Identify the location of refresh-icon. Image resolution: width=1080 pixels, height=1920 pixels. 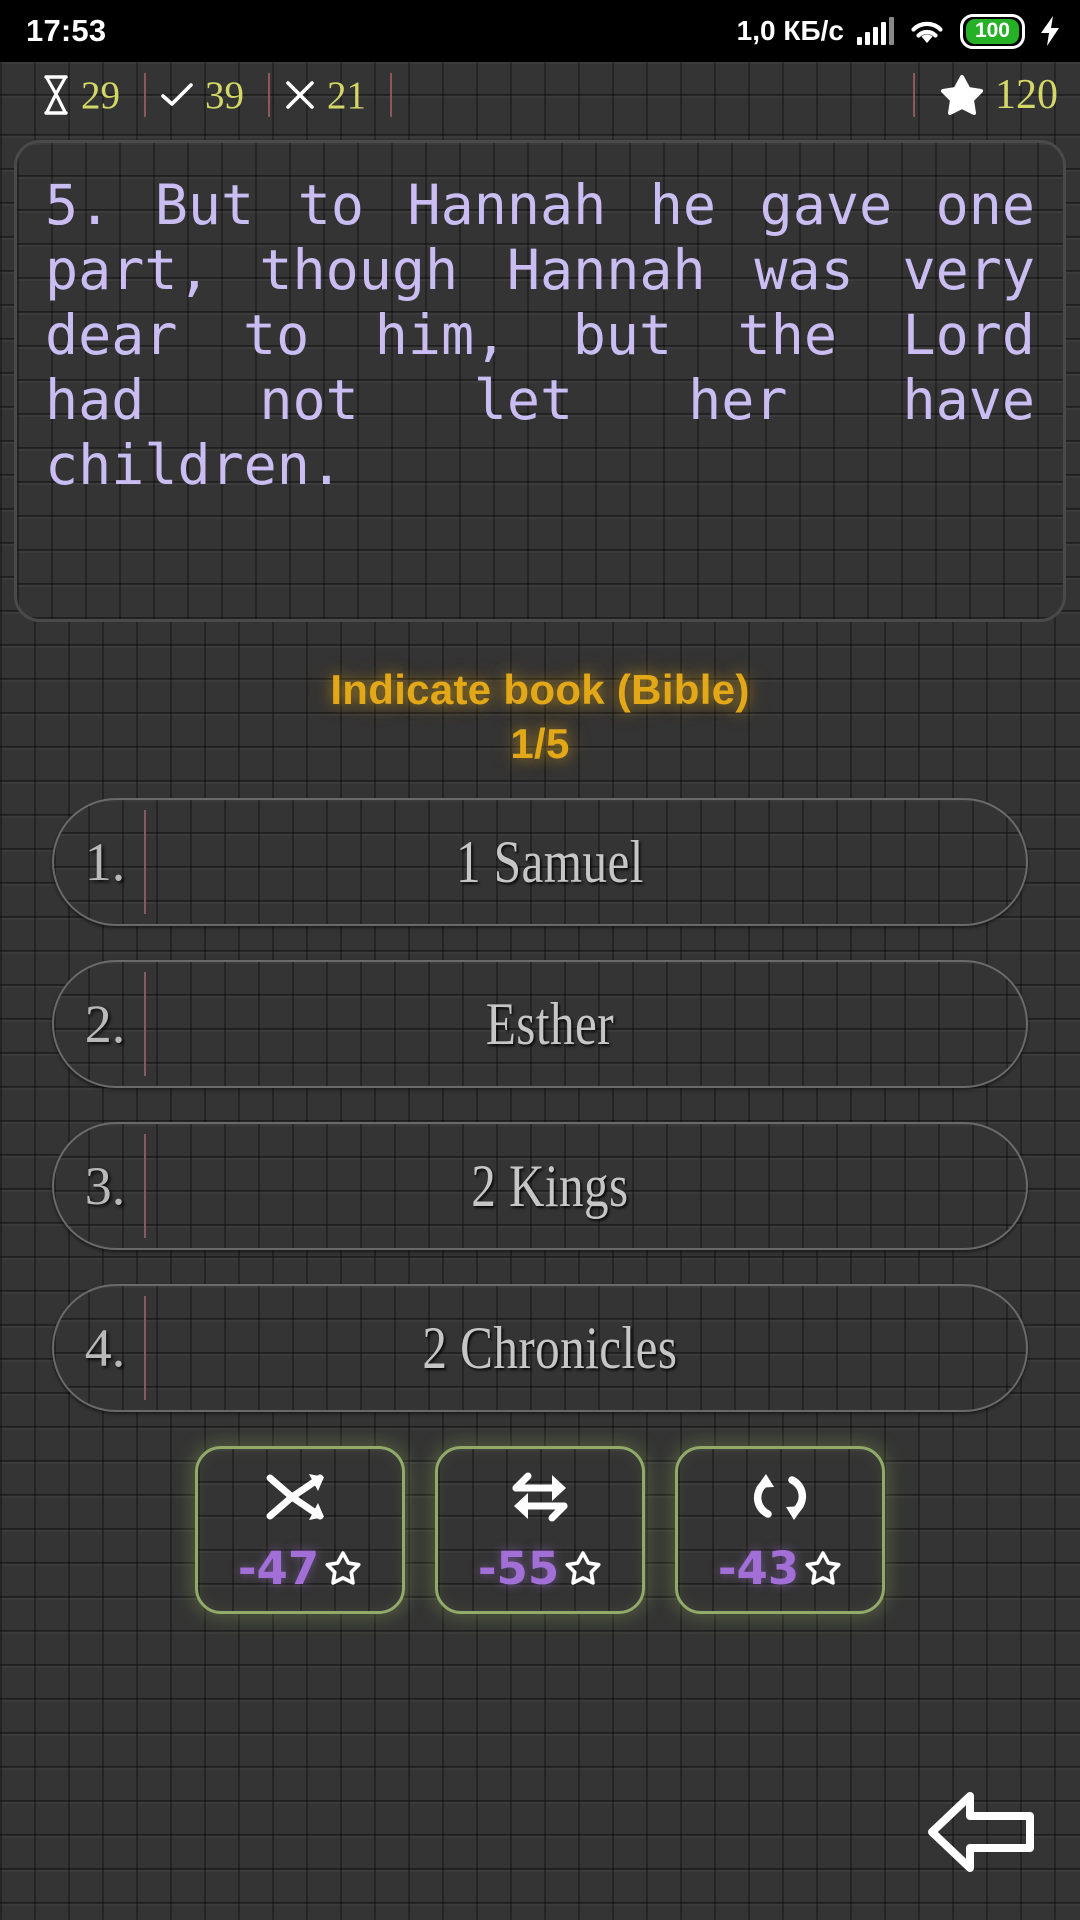
(780, 1496).